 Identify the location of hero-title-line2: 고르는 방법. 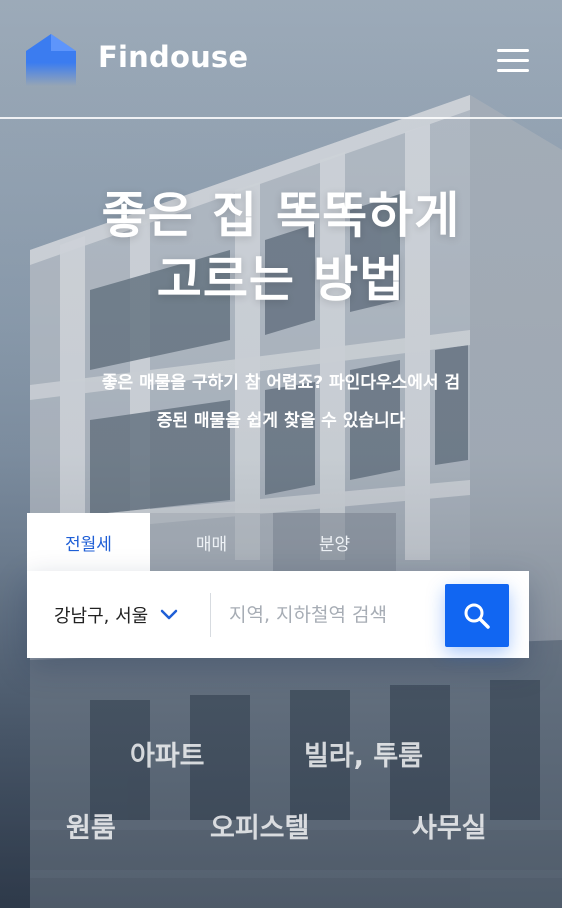
(281, 279).